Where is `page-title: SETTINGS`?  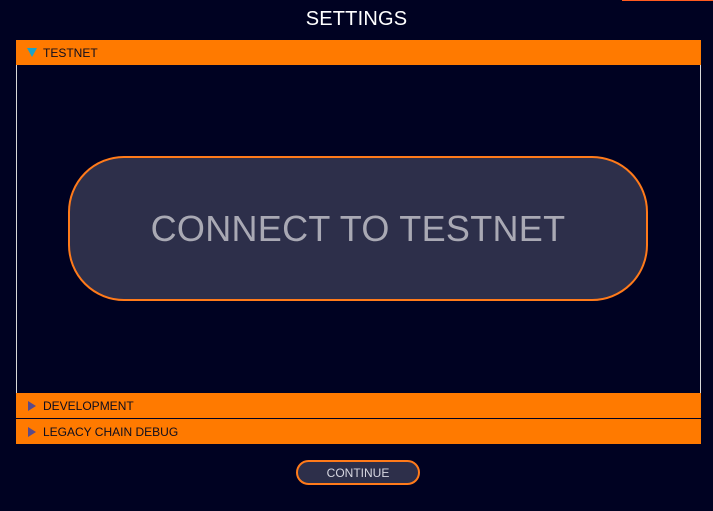 page-title: SETTINGS is located at coordinates (356, 19).